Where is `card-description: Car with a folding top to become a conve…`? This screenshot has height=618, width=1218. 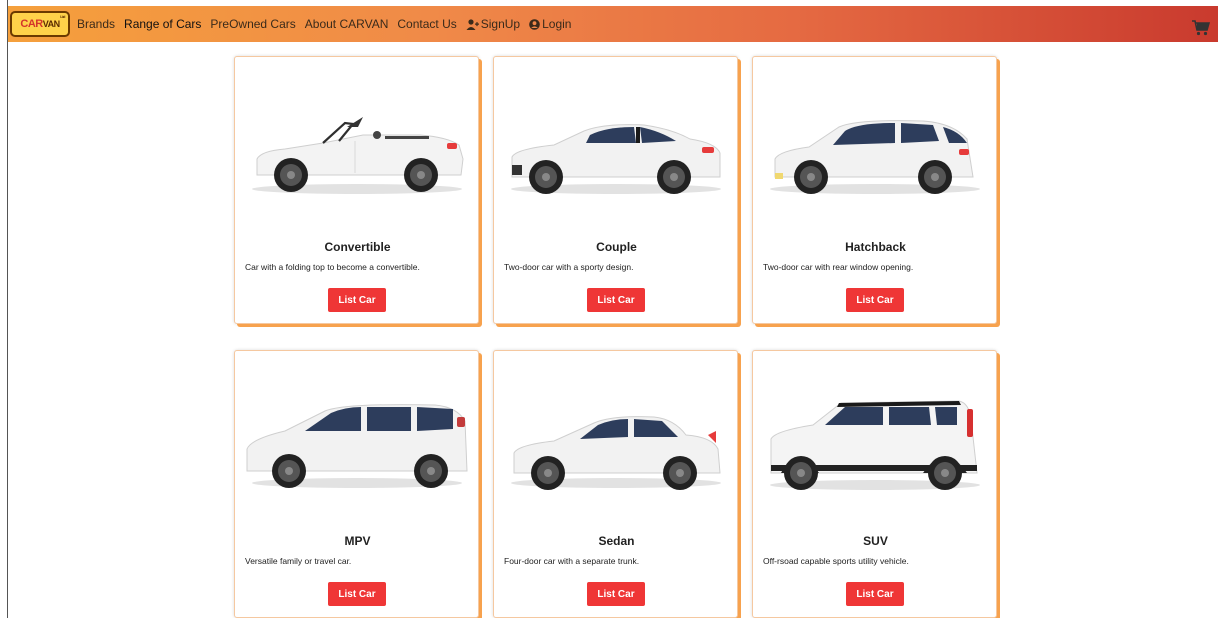
card-description: Car with a folding top to become a conve… is located at coordinates (332, 267).